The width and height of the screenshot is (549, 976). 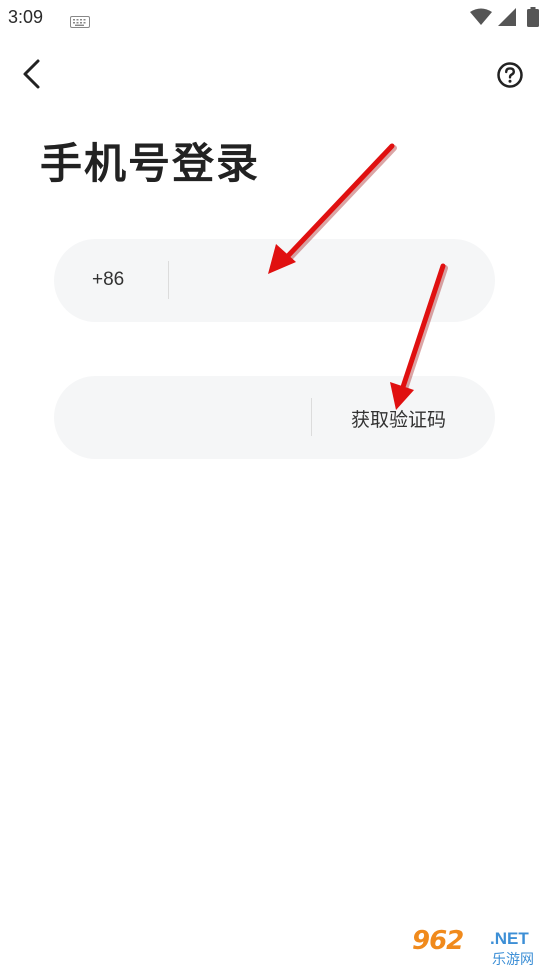 I want to click on code-input-row: 获取验证码, so click(x=274, y=417).